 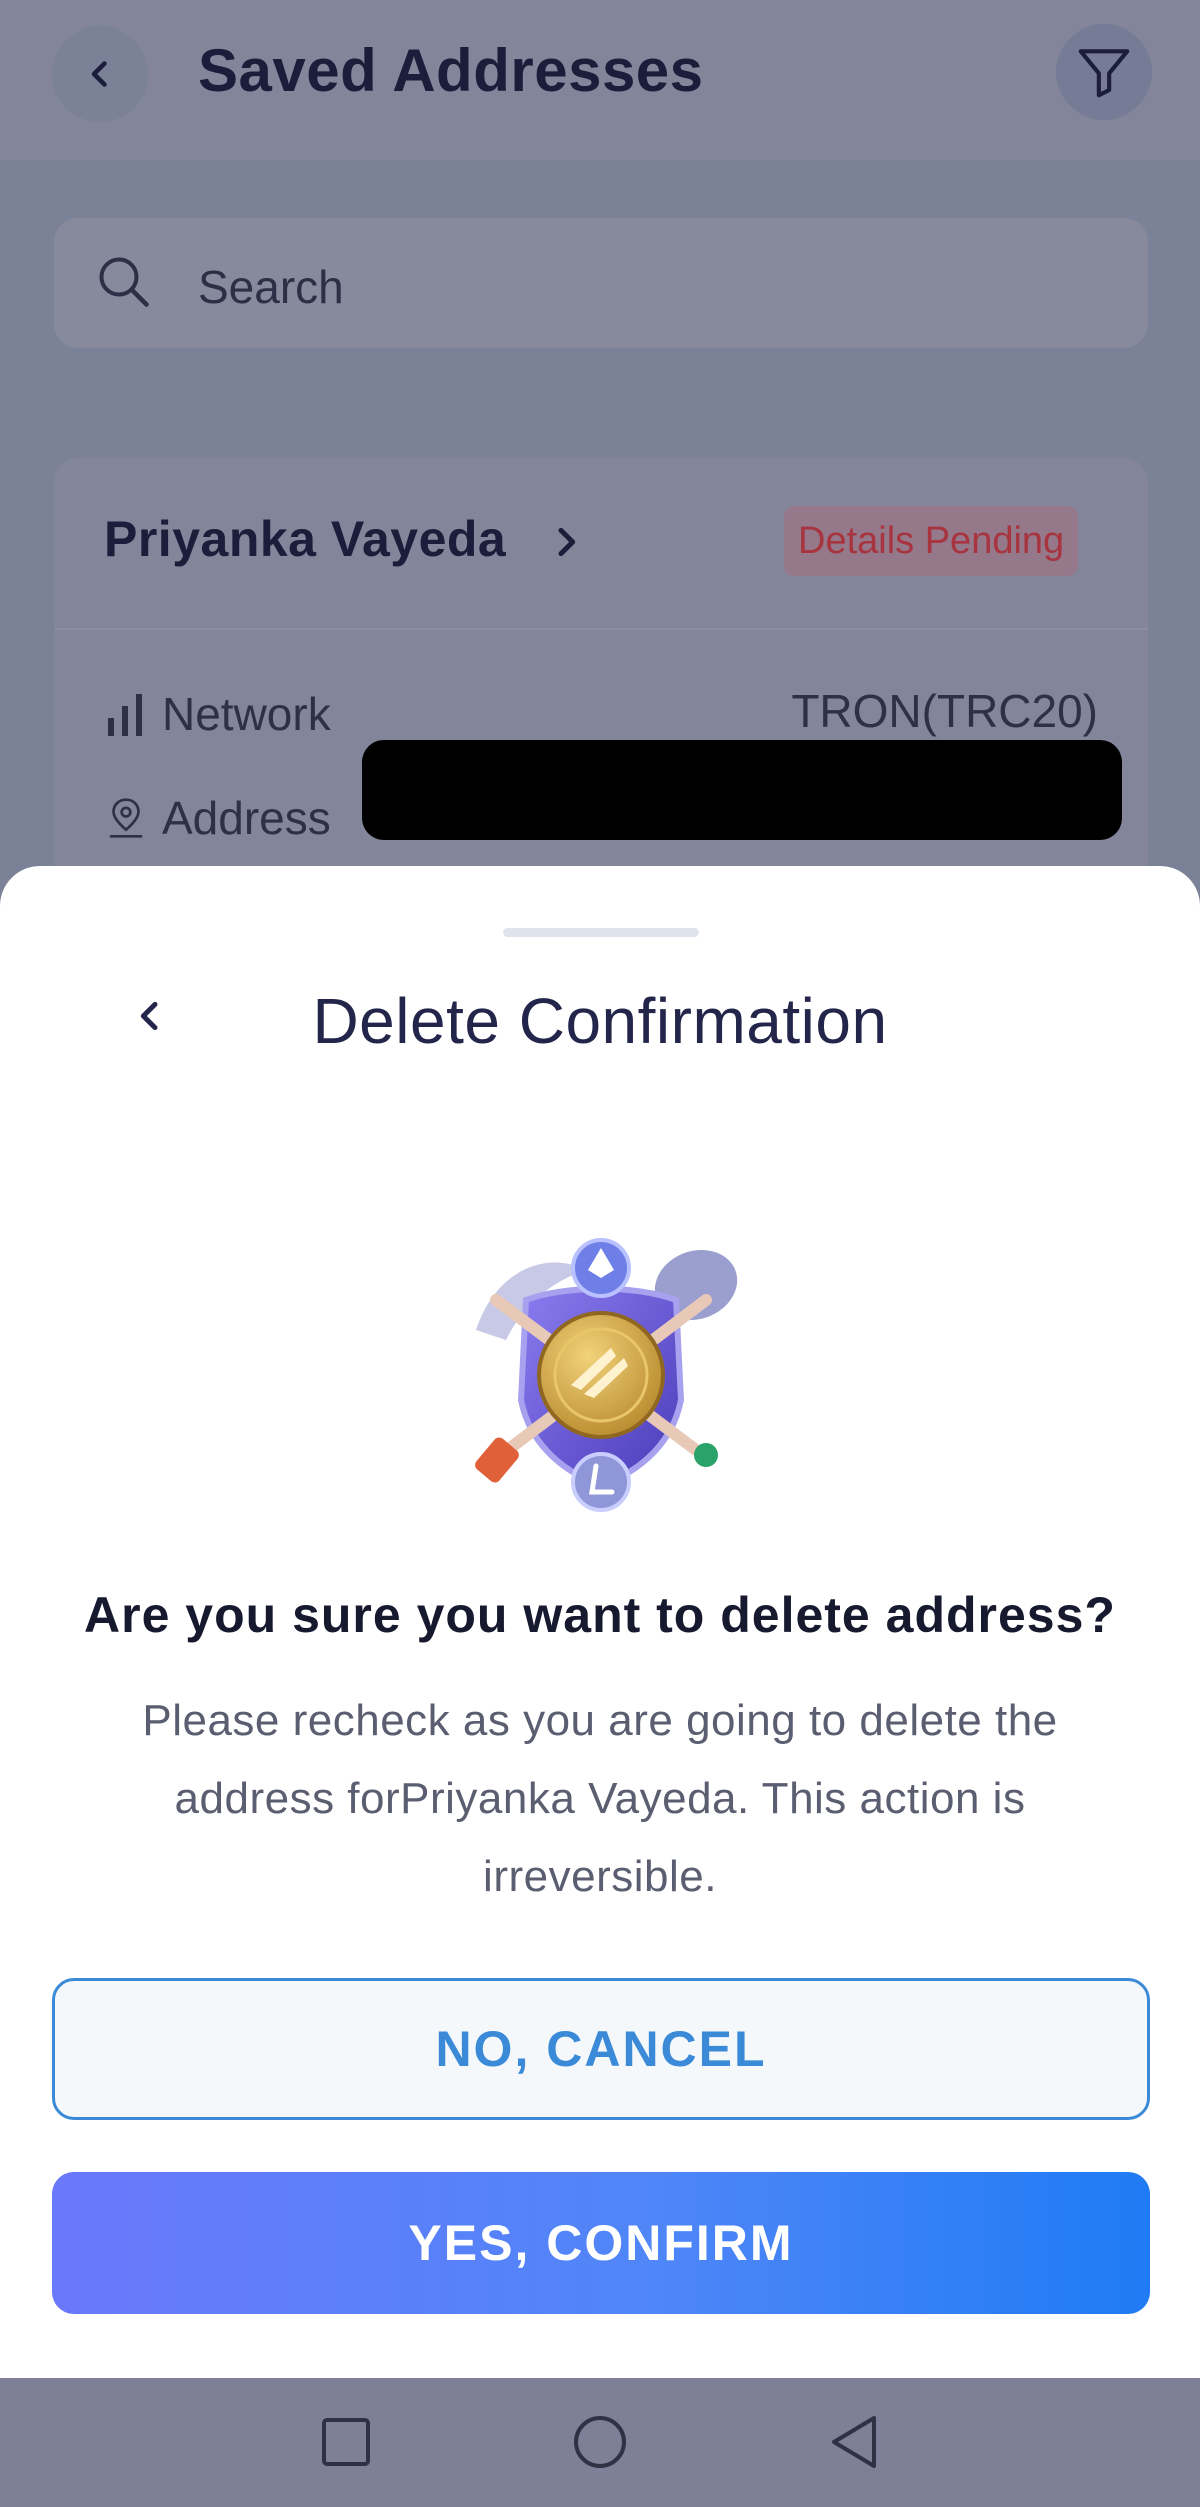 I want to click on search-icon, so click(x=124, y=282).